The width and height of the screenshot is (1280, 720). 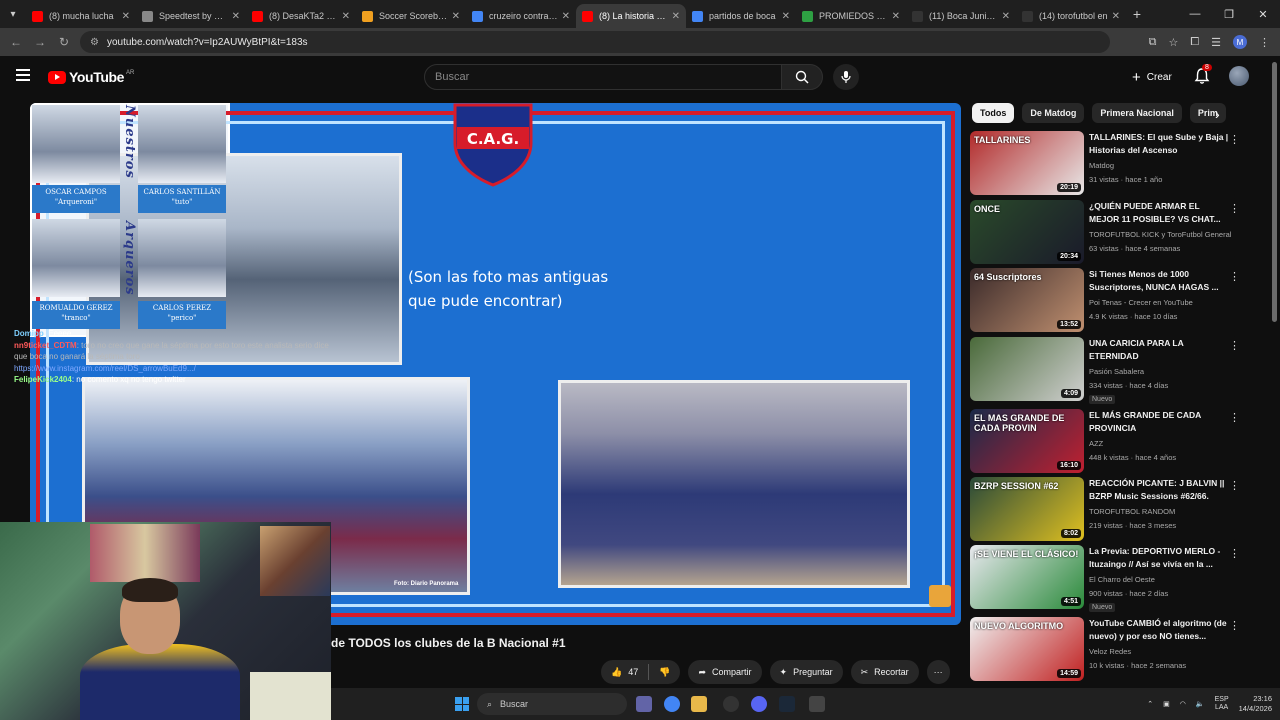 What do you see at coordinates (1150, 704) in the screenshot?
I see `tray-chevron-icon: ⌃` at bounding box center [1150, 704].